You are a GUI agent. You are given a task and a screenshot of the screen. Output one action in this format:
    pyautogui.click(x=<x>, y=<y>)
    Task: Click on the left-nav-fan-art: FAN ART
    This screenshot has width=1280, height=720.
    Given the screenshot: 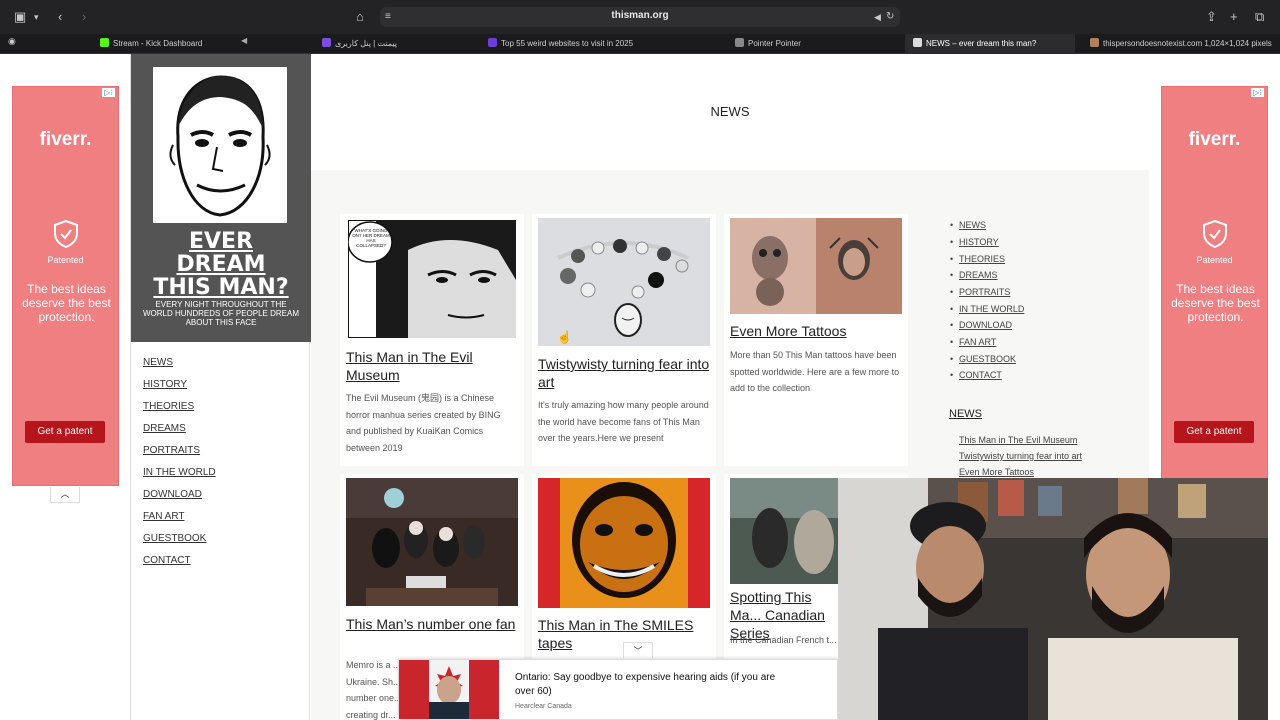 What is the action you would take?
    pyautogui.click(x=164, y=516)
    